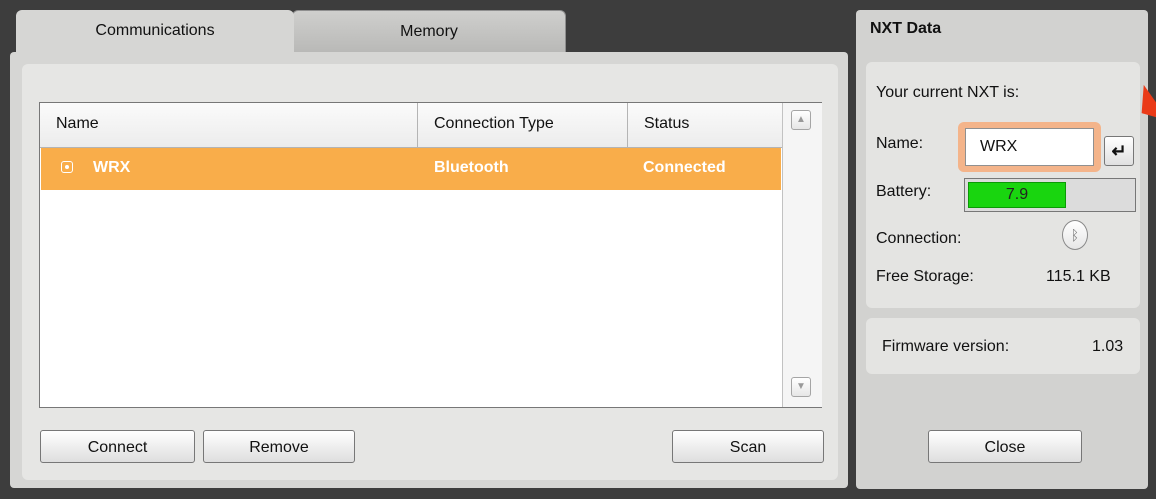 This screenshot has width=1156, height=499. I want to click on battery-value: 7.9, so click(1017, 194).